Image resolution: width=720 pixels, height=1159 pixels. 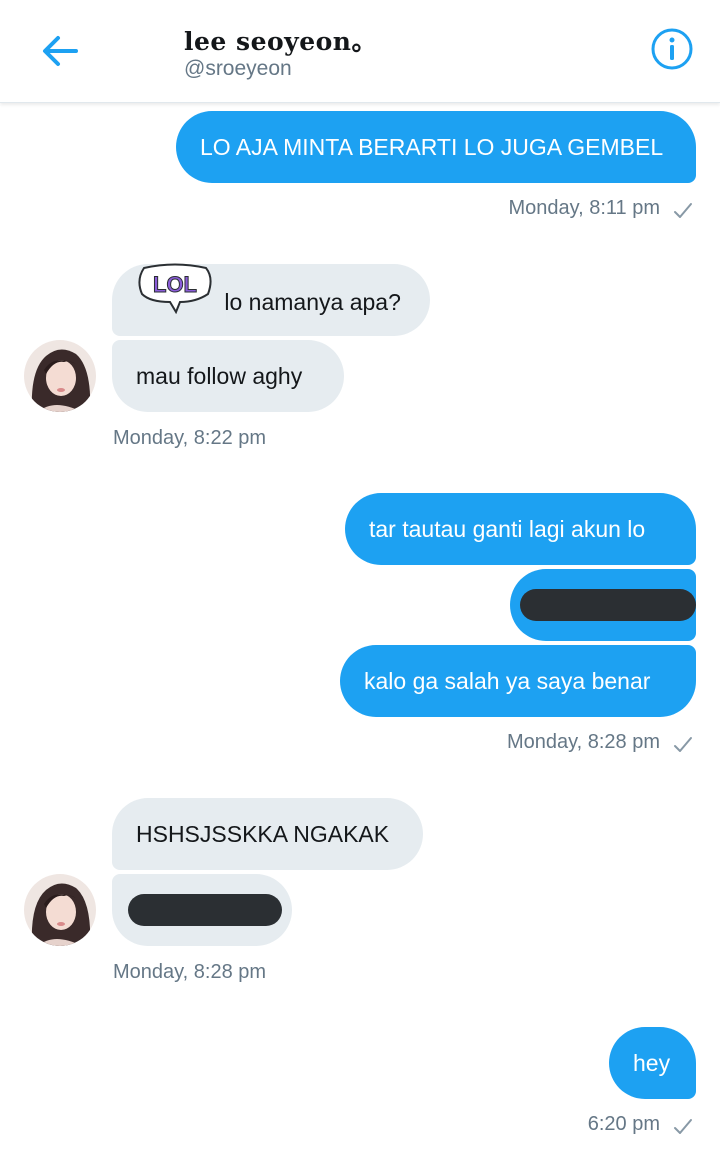 I want to click on message-timestamp: Monday, 8:22 pm, so click(x=190, y=438).